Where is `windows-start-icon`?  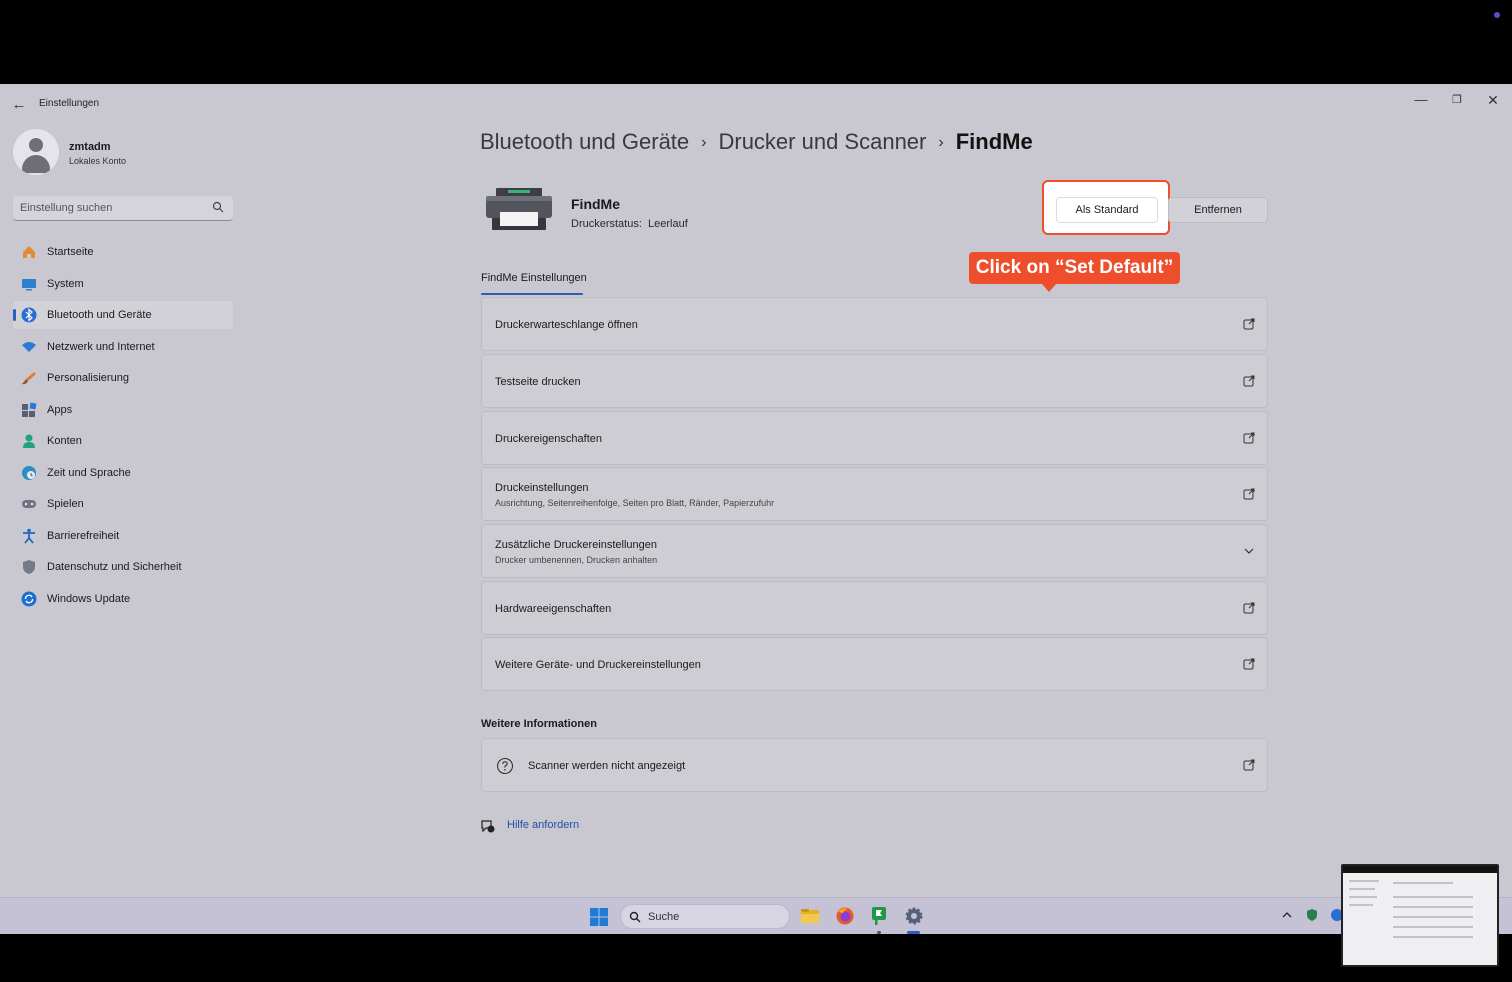
windows-start-icon is located at coordinates (599, 917).